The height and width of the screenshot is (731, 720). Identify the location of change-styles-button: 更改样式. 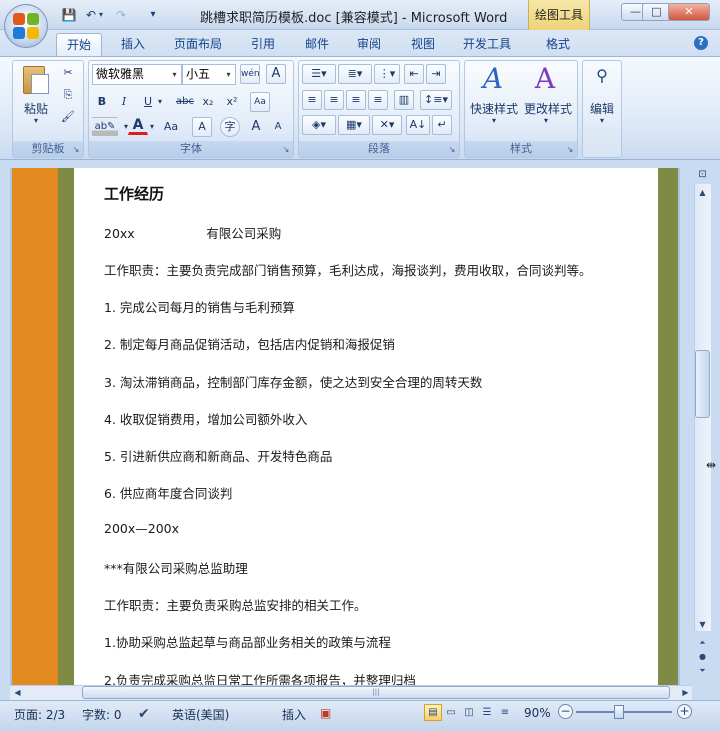
(548, 108).